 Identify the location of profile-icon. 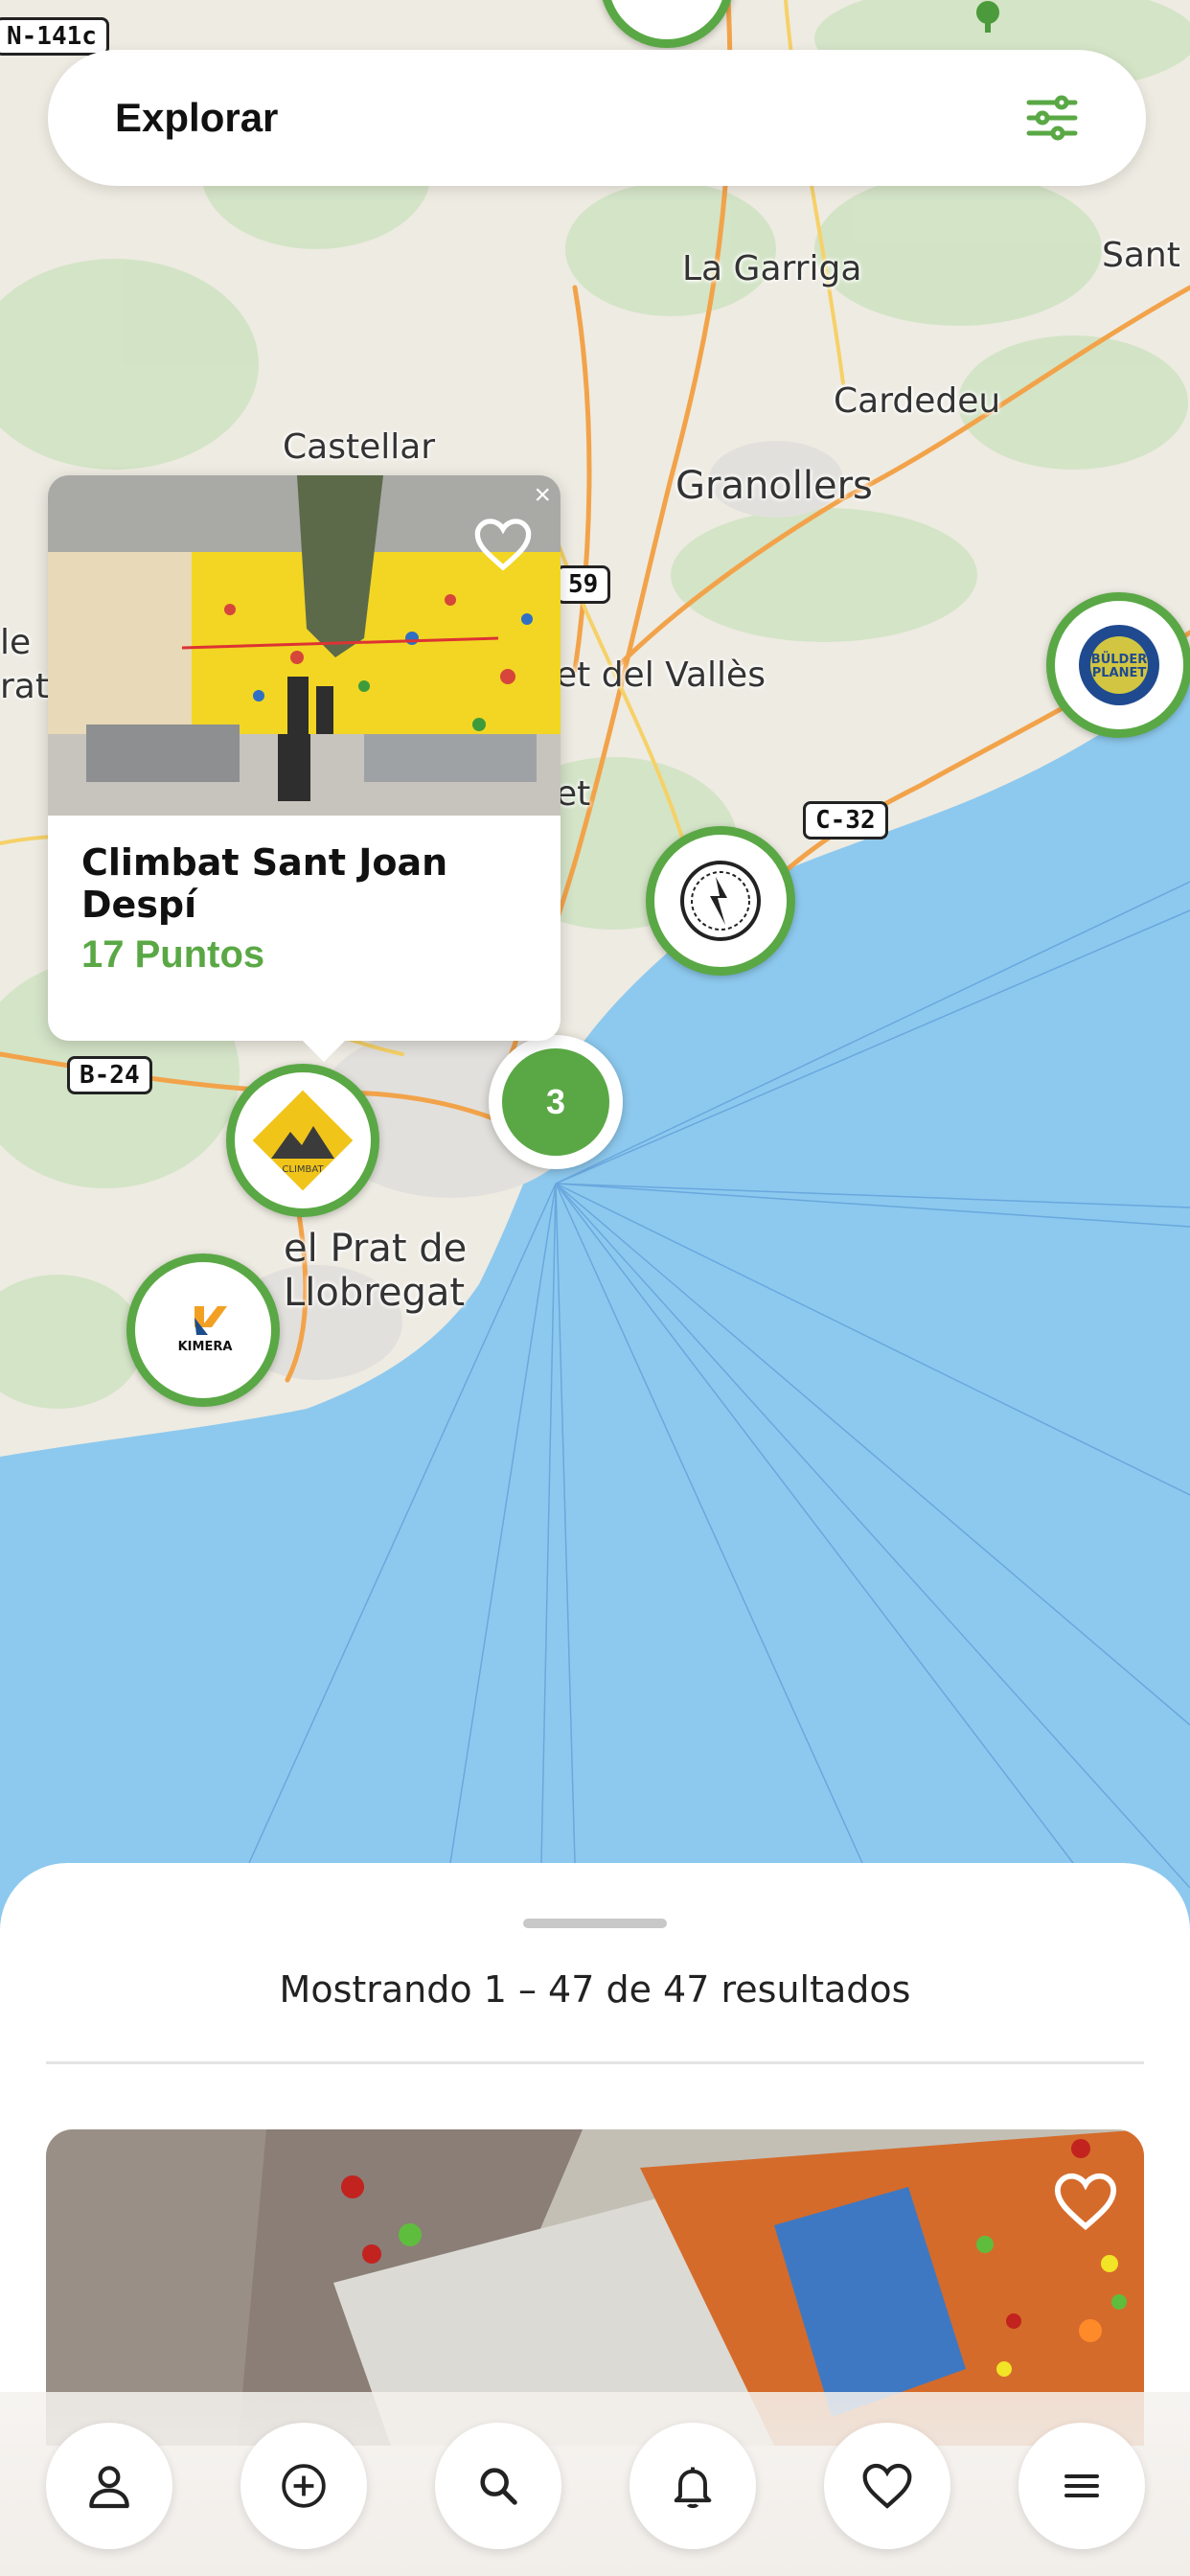
(109, 2487).